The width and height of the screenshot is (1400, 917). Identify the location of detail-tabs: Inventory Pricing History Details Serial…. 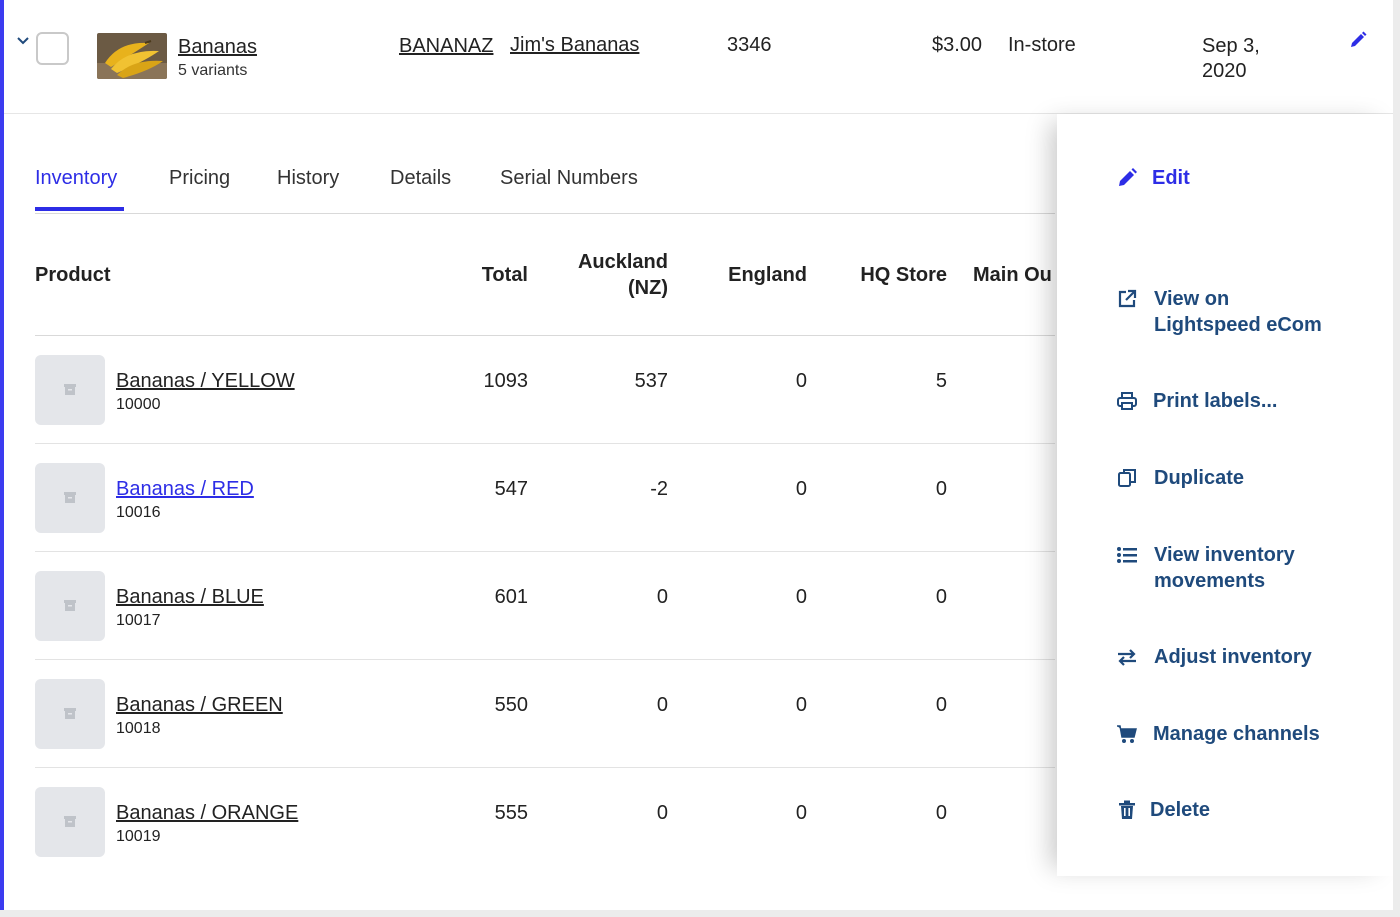
(545, 187).